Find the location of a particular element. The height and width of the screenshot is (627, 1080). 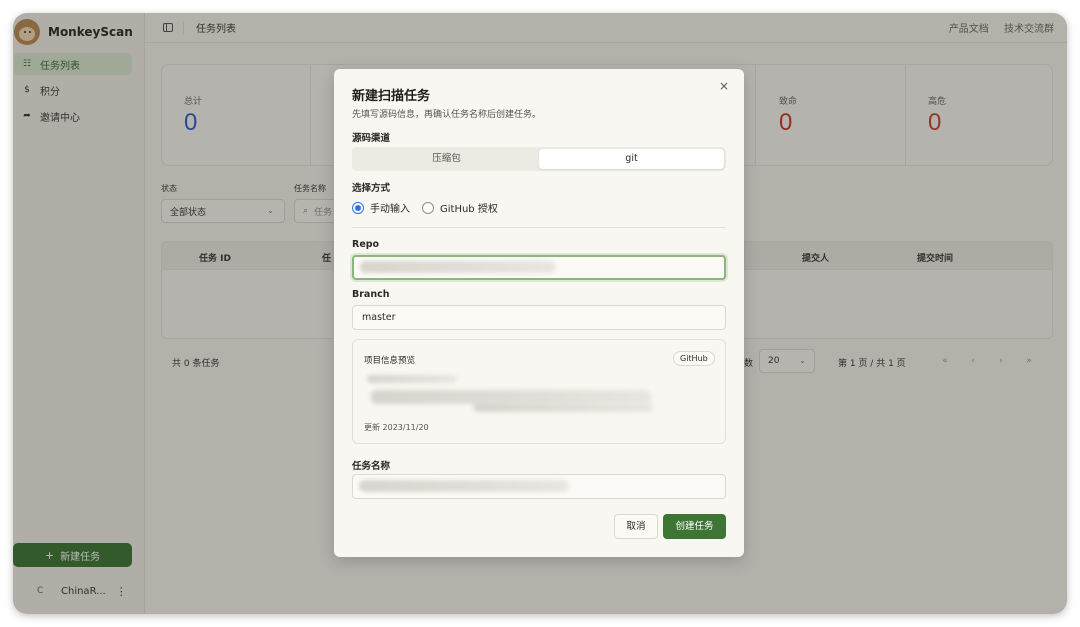

source-option-zip: 压缩包 is located at coordinates (446, 159).